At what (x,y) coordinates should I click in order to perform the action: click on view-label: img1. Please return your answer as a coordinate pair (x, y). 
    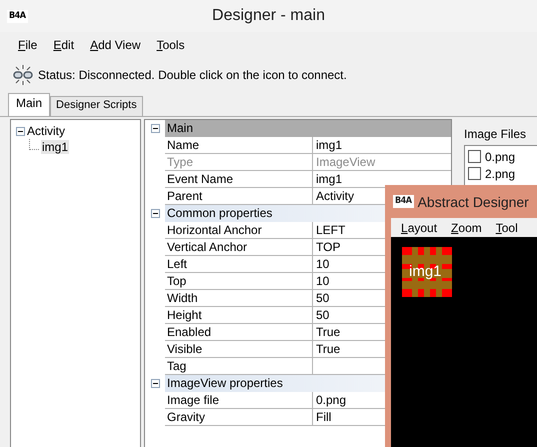
    Looking at the image, I should click on (425, 271).